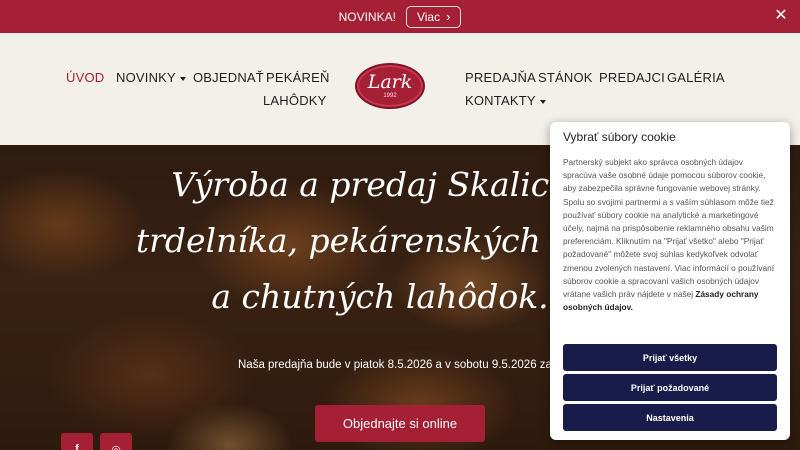  Describe the element at coordinates (390, 82) in the screenshot. I see `logo-brand: Lark` at that location.